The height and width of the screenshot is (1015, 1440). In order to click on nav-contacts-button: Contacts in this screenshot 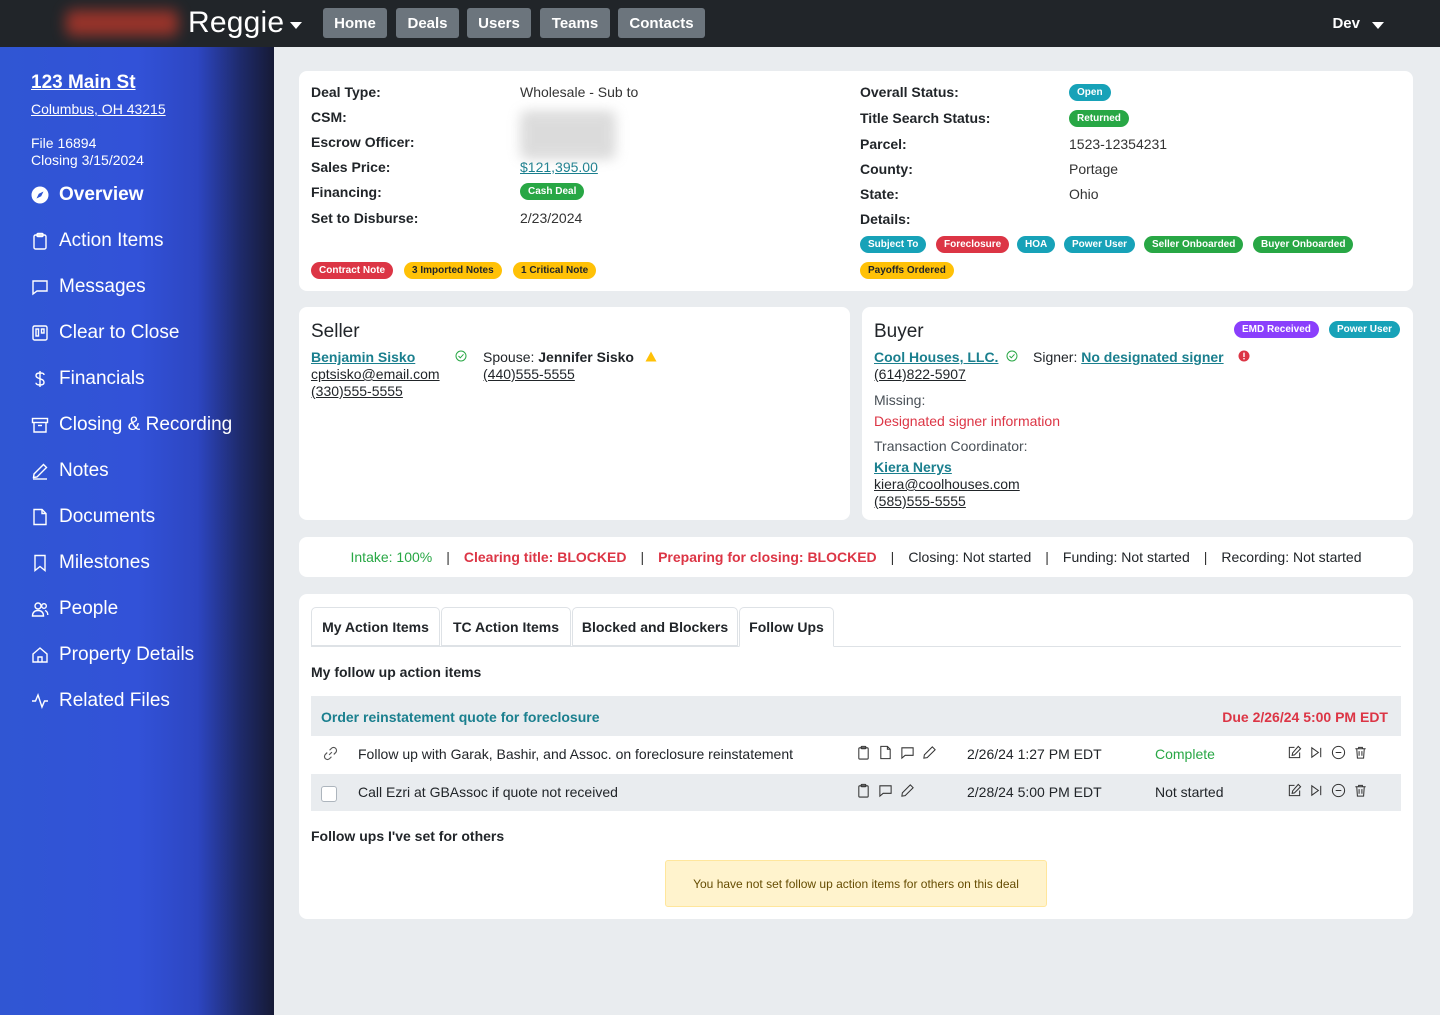, I will do `click(661, 23)`.